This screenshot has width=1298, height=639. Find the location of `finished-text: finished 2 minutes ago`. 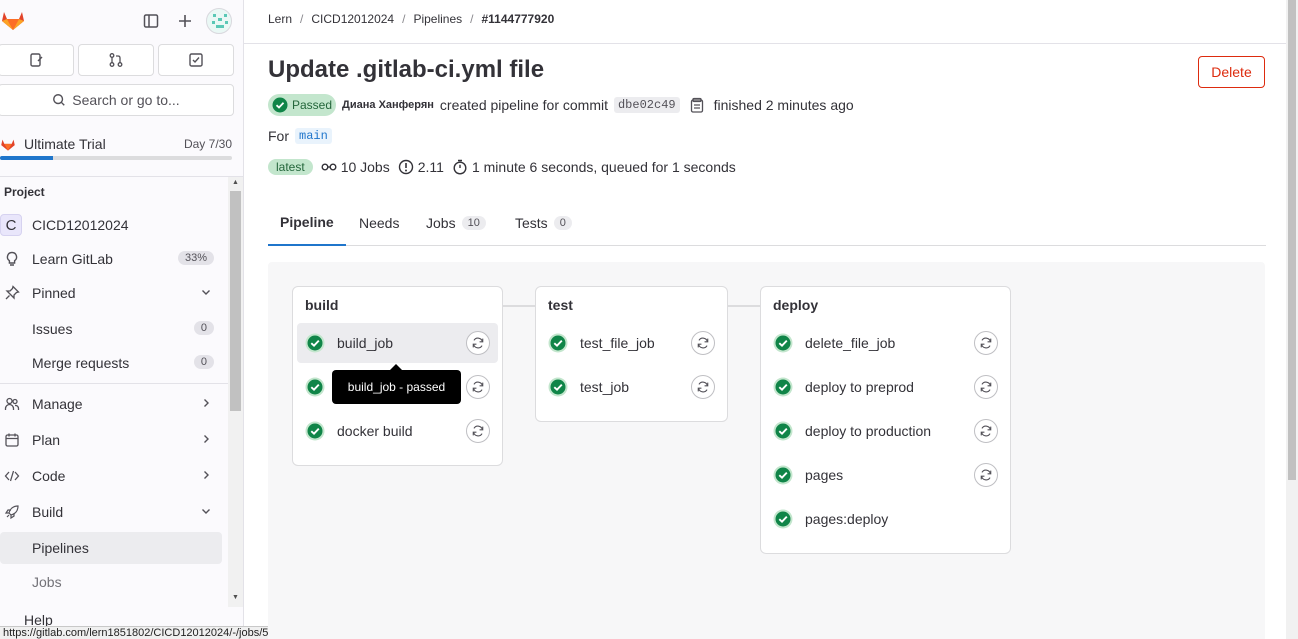

finished-text: finished 2 minutes ago is located at coordinates (783, 105).